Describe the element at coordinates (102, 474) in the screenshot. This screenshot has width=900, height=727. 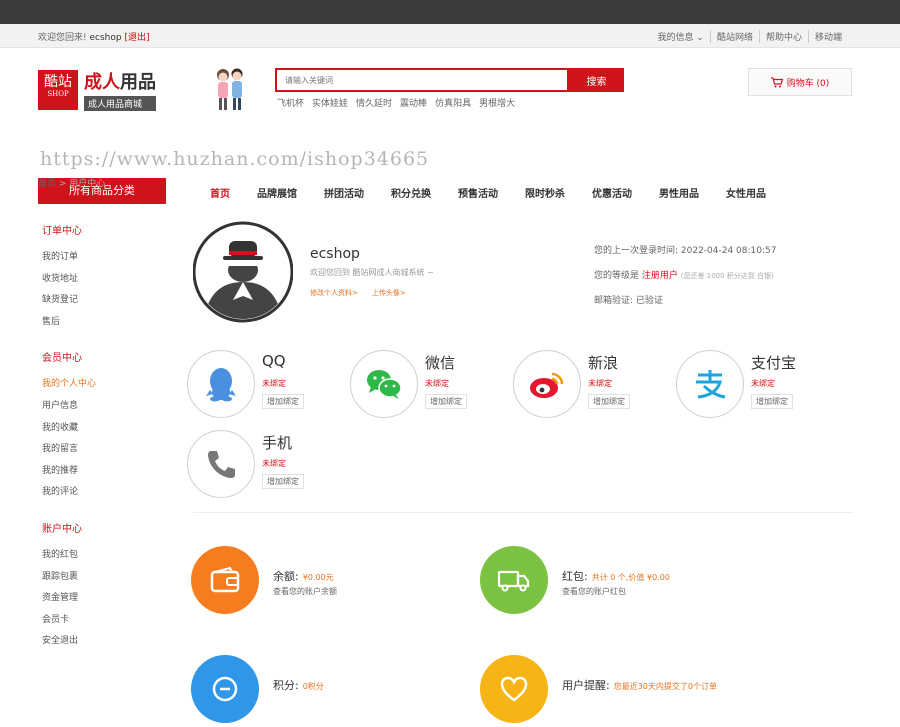
I see `sidebar-item-referrals: 我的推荐` at that location.